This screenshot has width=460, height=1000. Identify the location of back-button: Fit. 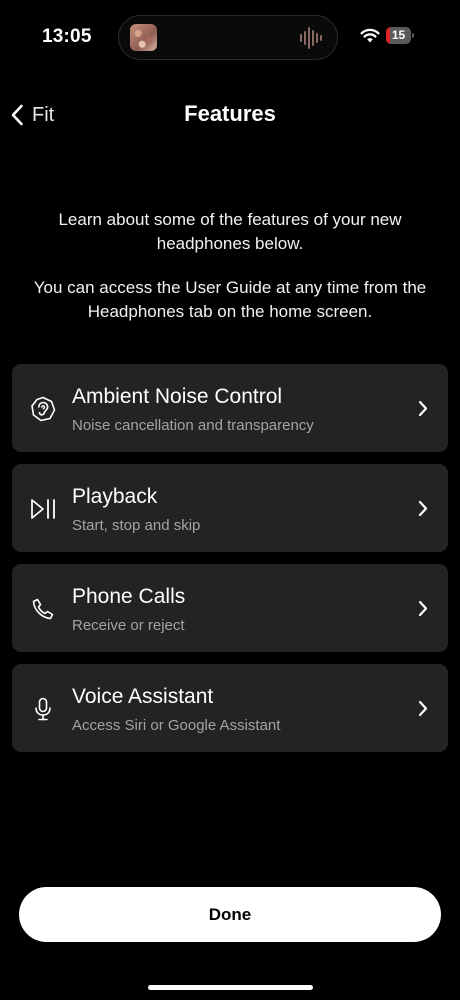
(32, 115).